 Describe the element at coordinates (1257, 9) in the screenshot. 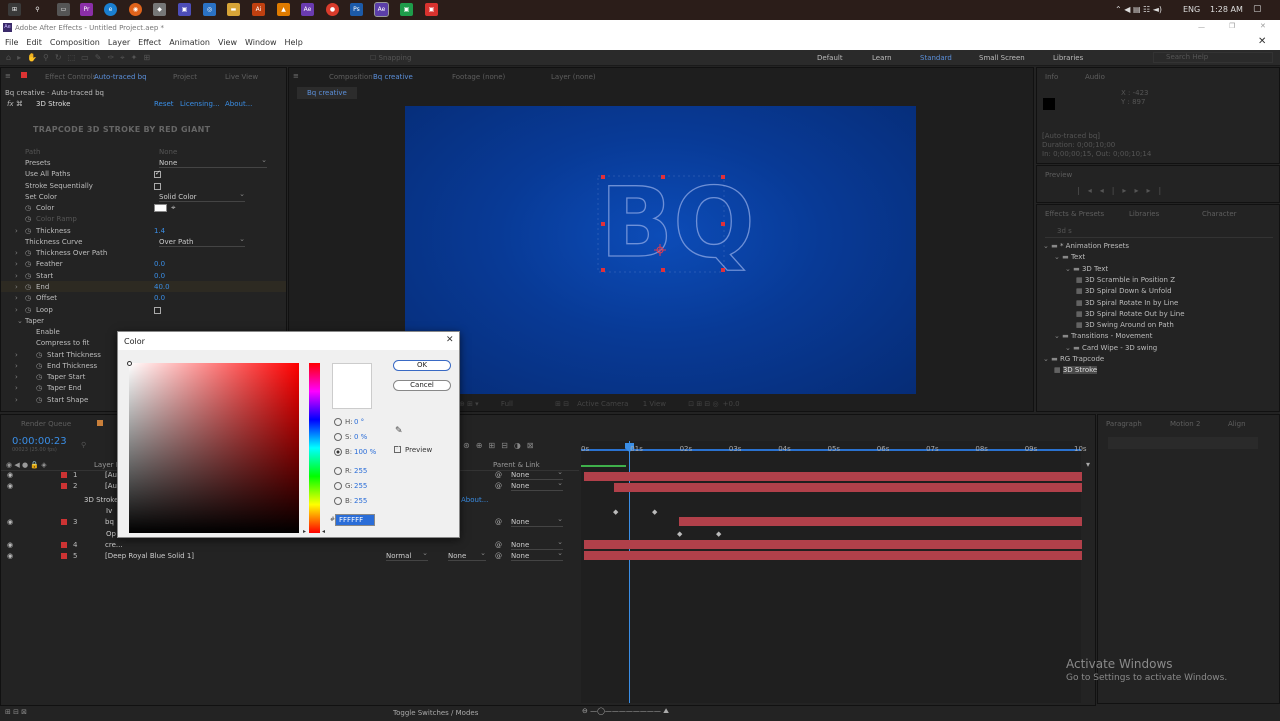

I see `notification-icon: ▢` at that location.